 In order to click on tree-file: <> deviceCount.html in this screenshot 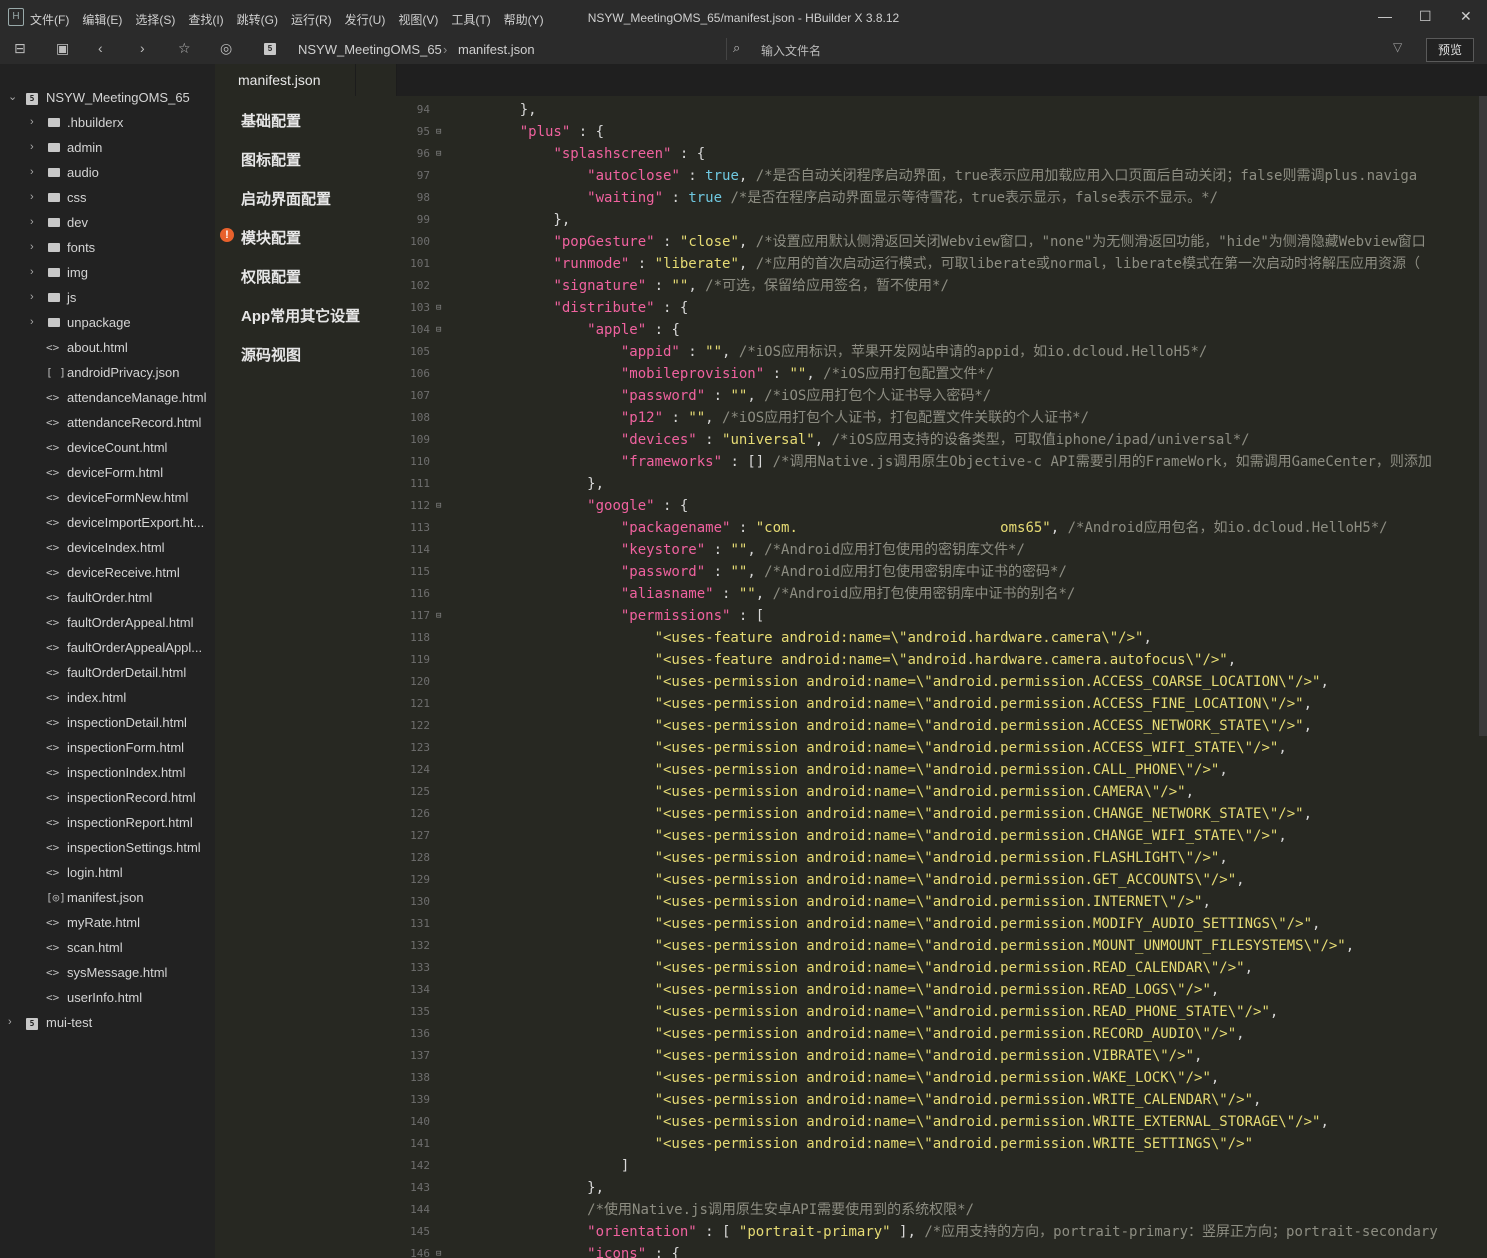, I will do `click(107, 447)`.